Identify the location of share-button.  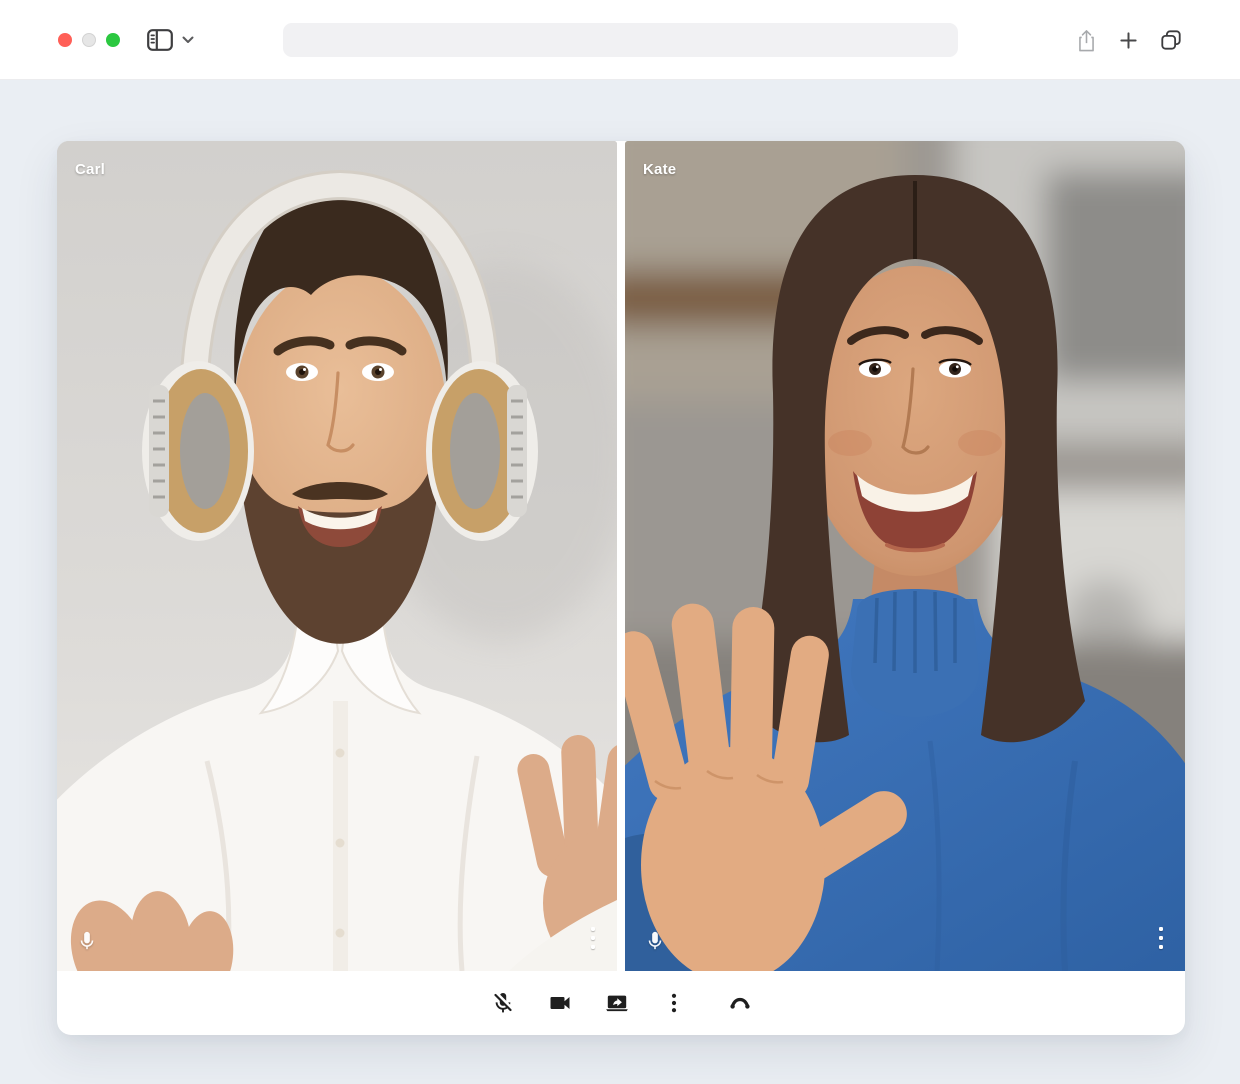
(1086, 40).